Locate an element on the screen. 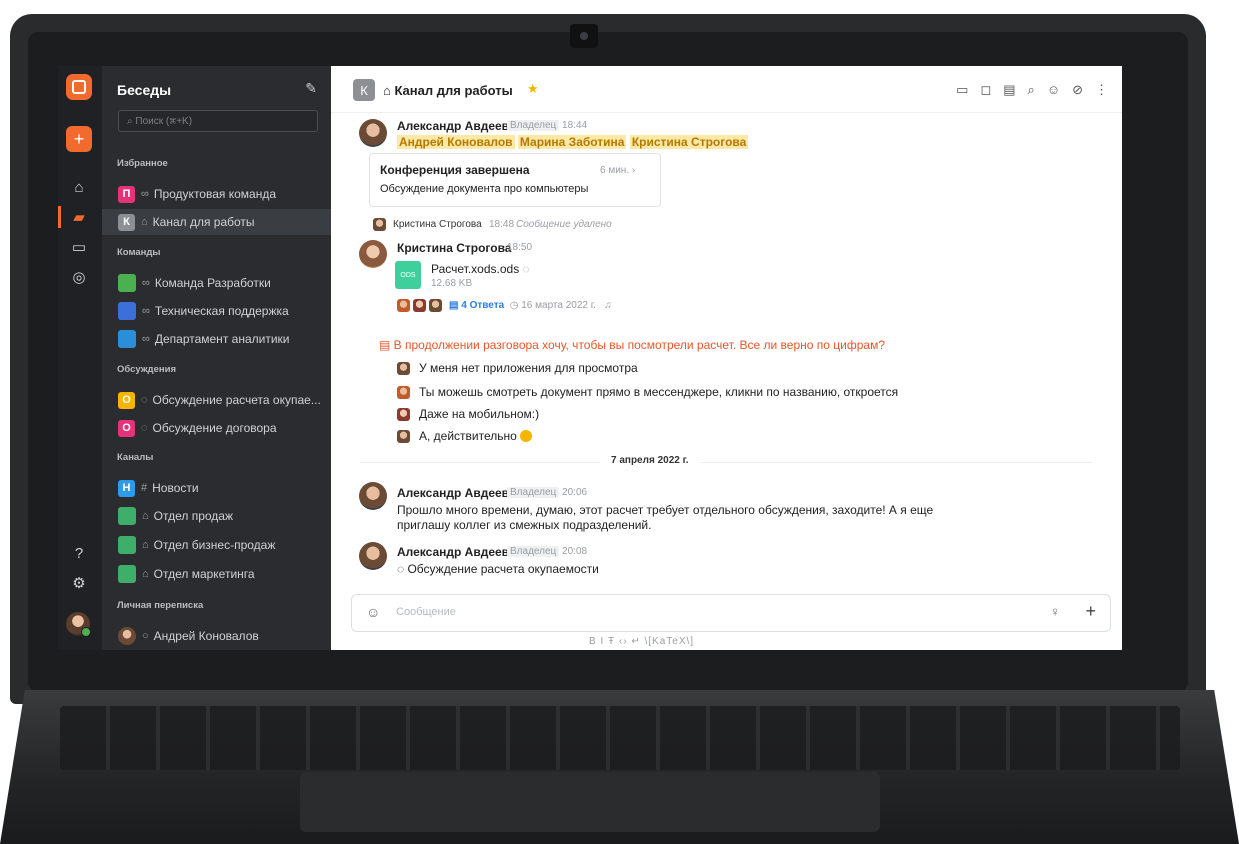  video-call-icon: ▭ is located at coordinates (962, 90).